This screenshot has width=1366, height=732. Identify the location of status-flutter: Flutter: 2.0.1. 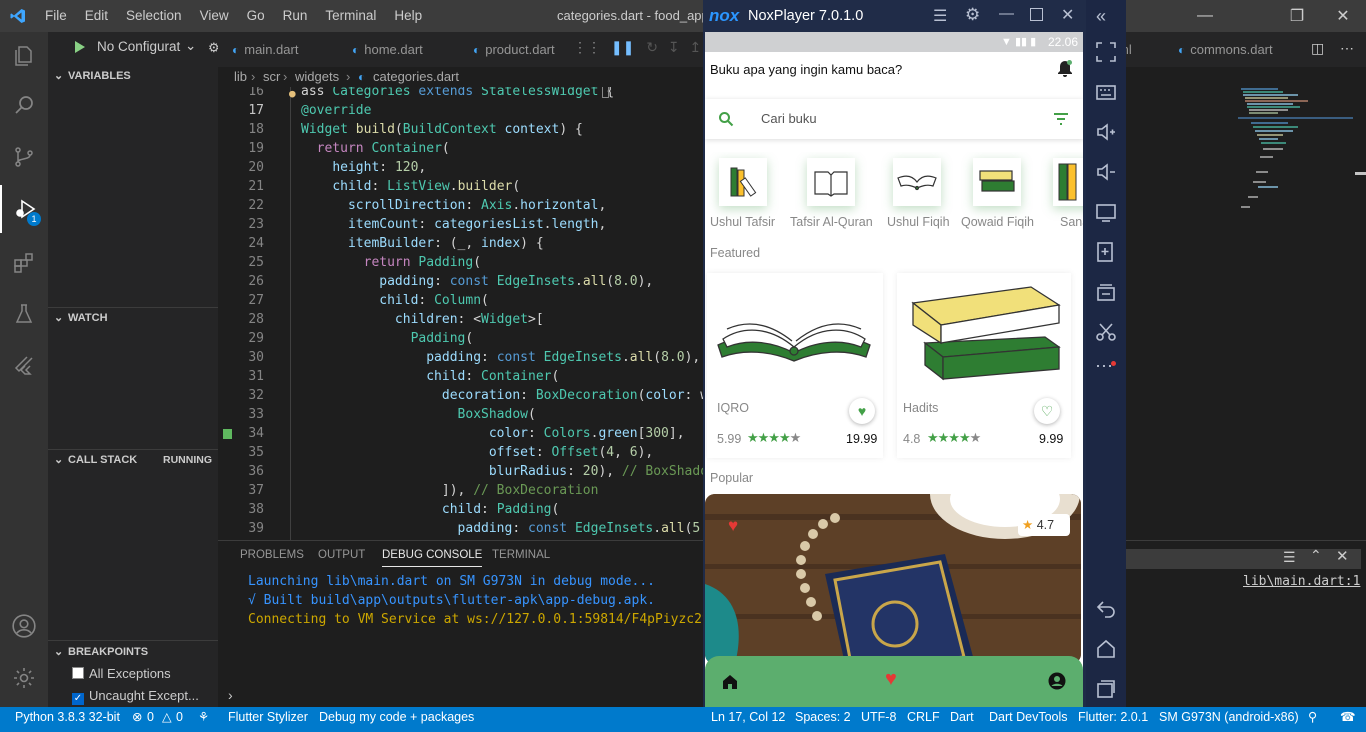
(1113, 717).